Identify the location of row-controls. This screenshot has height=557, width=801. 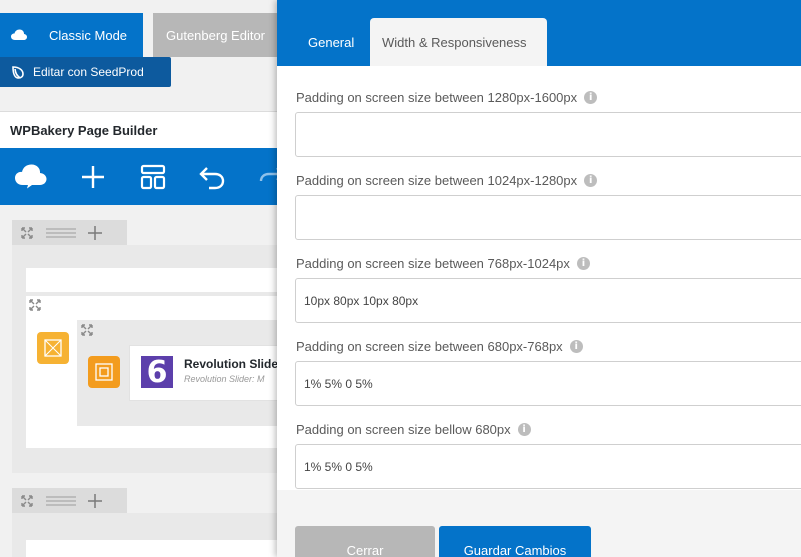
(69, 232).